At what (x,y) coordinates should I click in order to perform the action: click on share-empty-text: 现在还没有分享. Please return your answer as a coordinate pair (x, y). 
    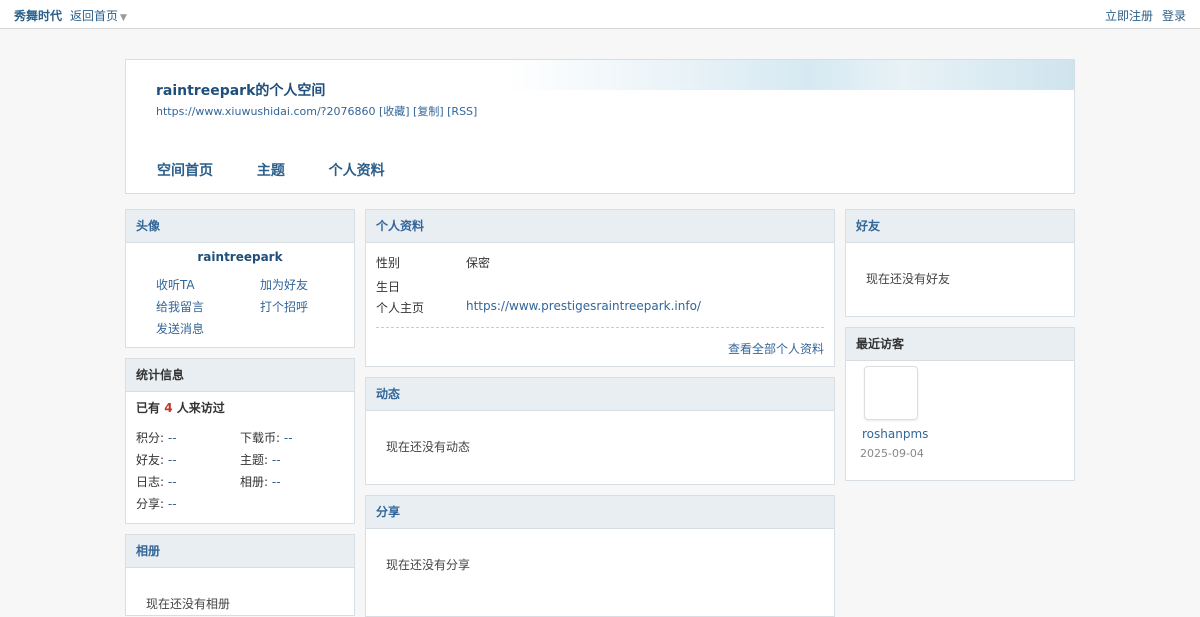
    Looking at the image, I should click on (428, 565).